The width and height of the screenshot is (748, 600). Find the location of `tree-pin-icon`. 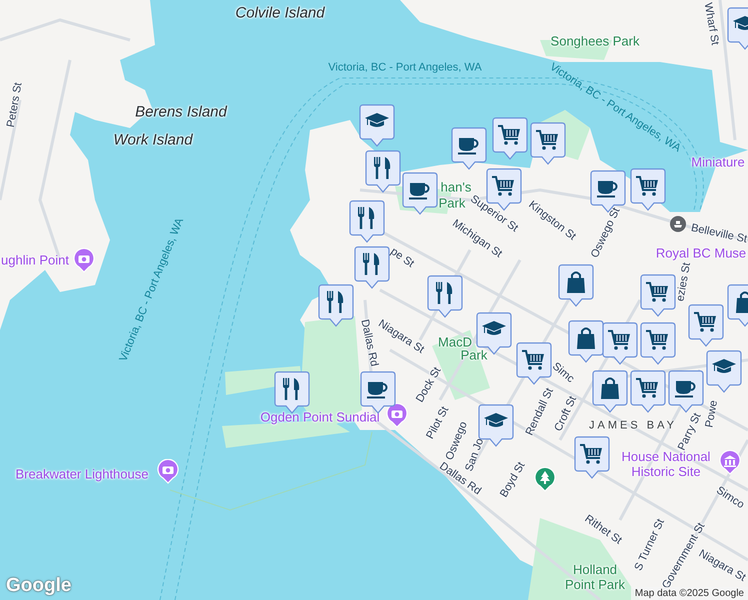

tree-pin-icon is located at coordinates (545, 479).